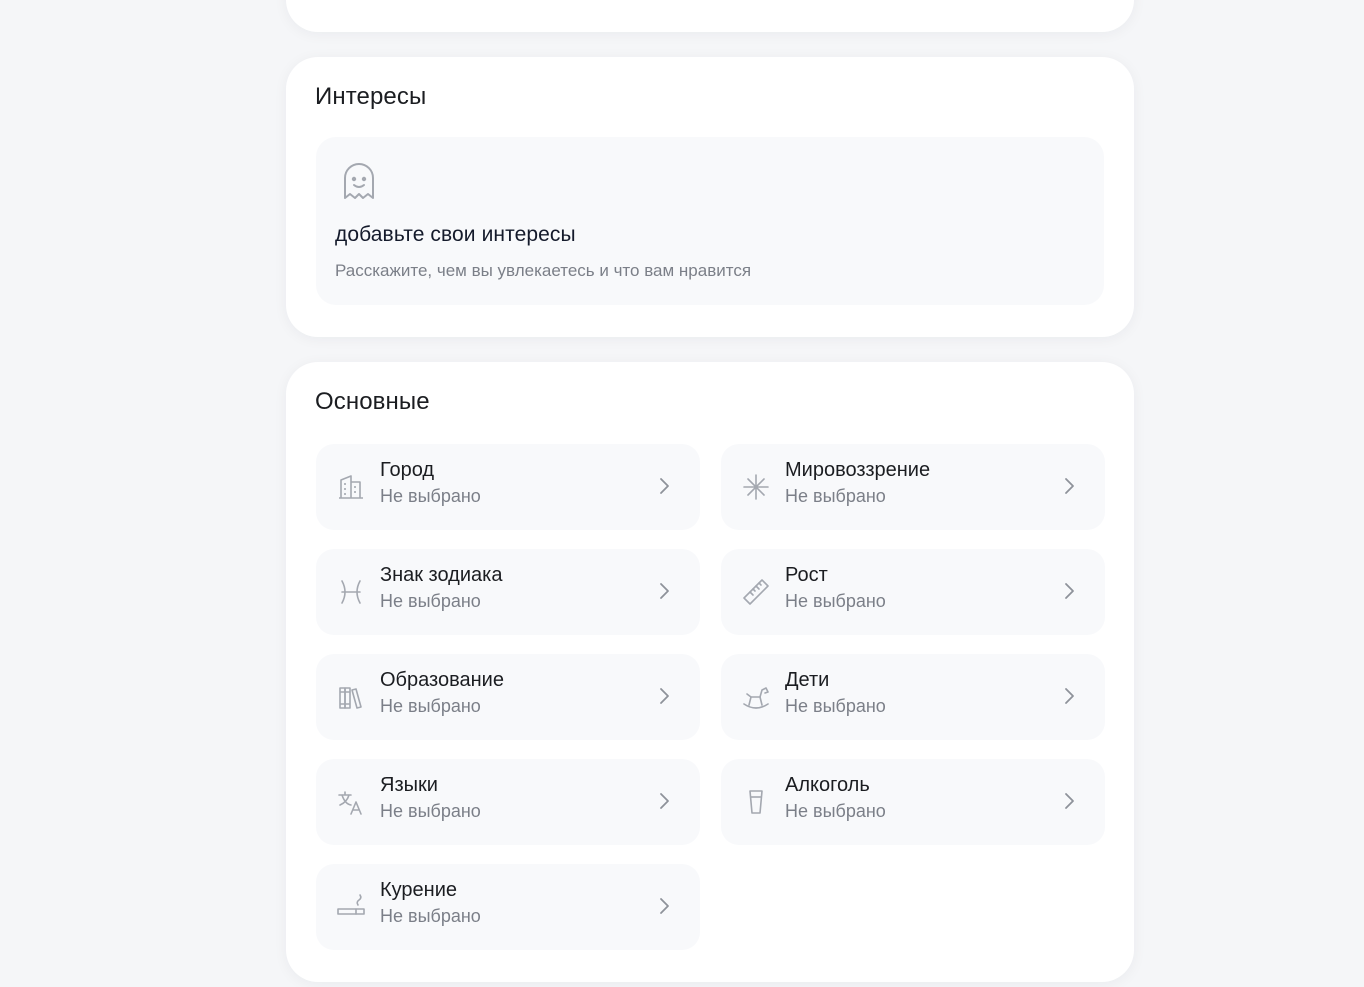  Describe the element at coordinates (508, 802) in the screenshot. I see `languages-field: Языки Не выбрано` at that location.